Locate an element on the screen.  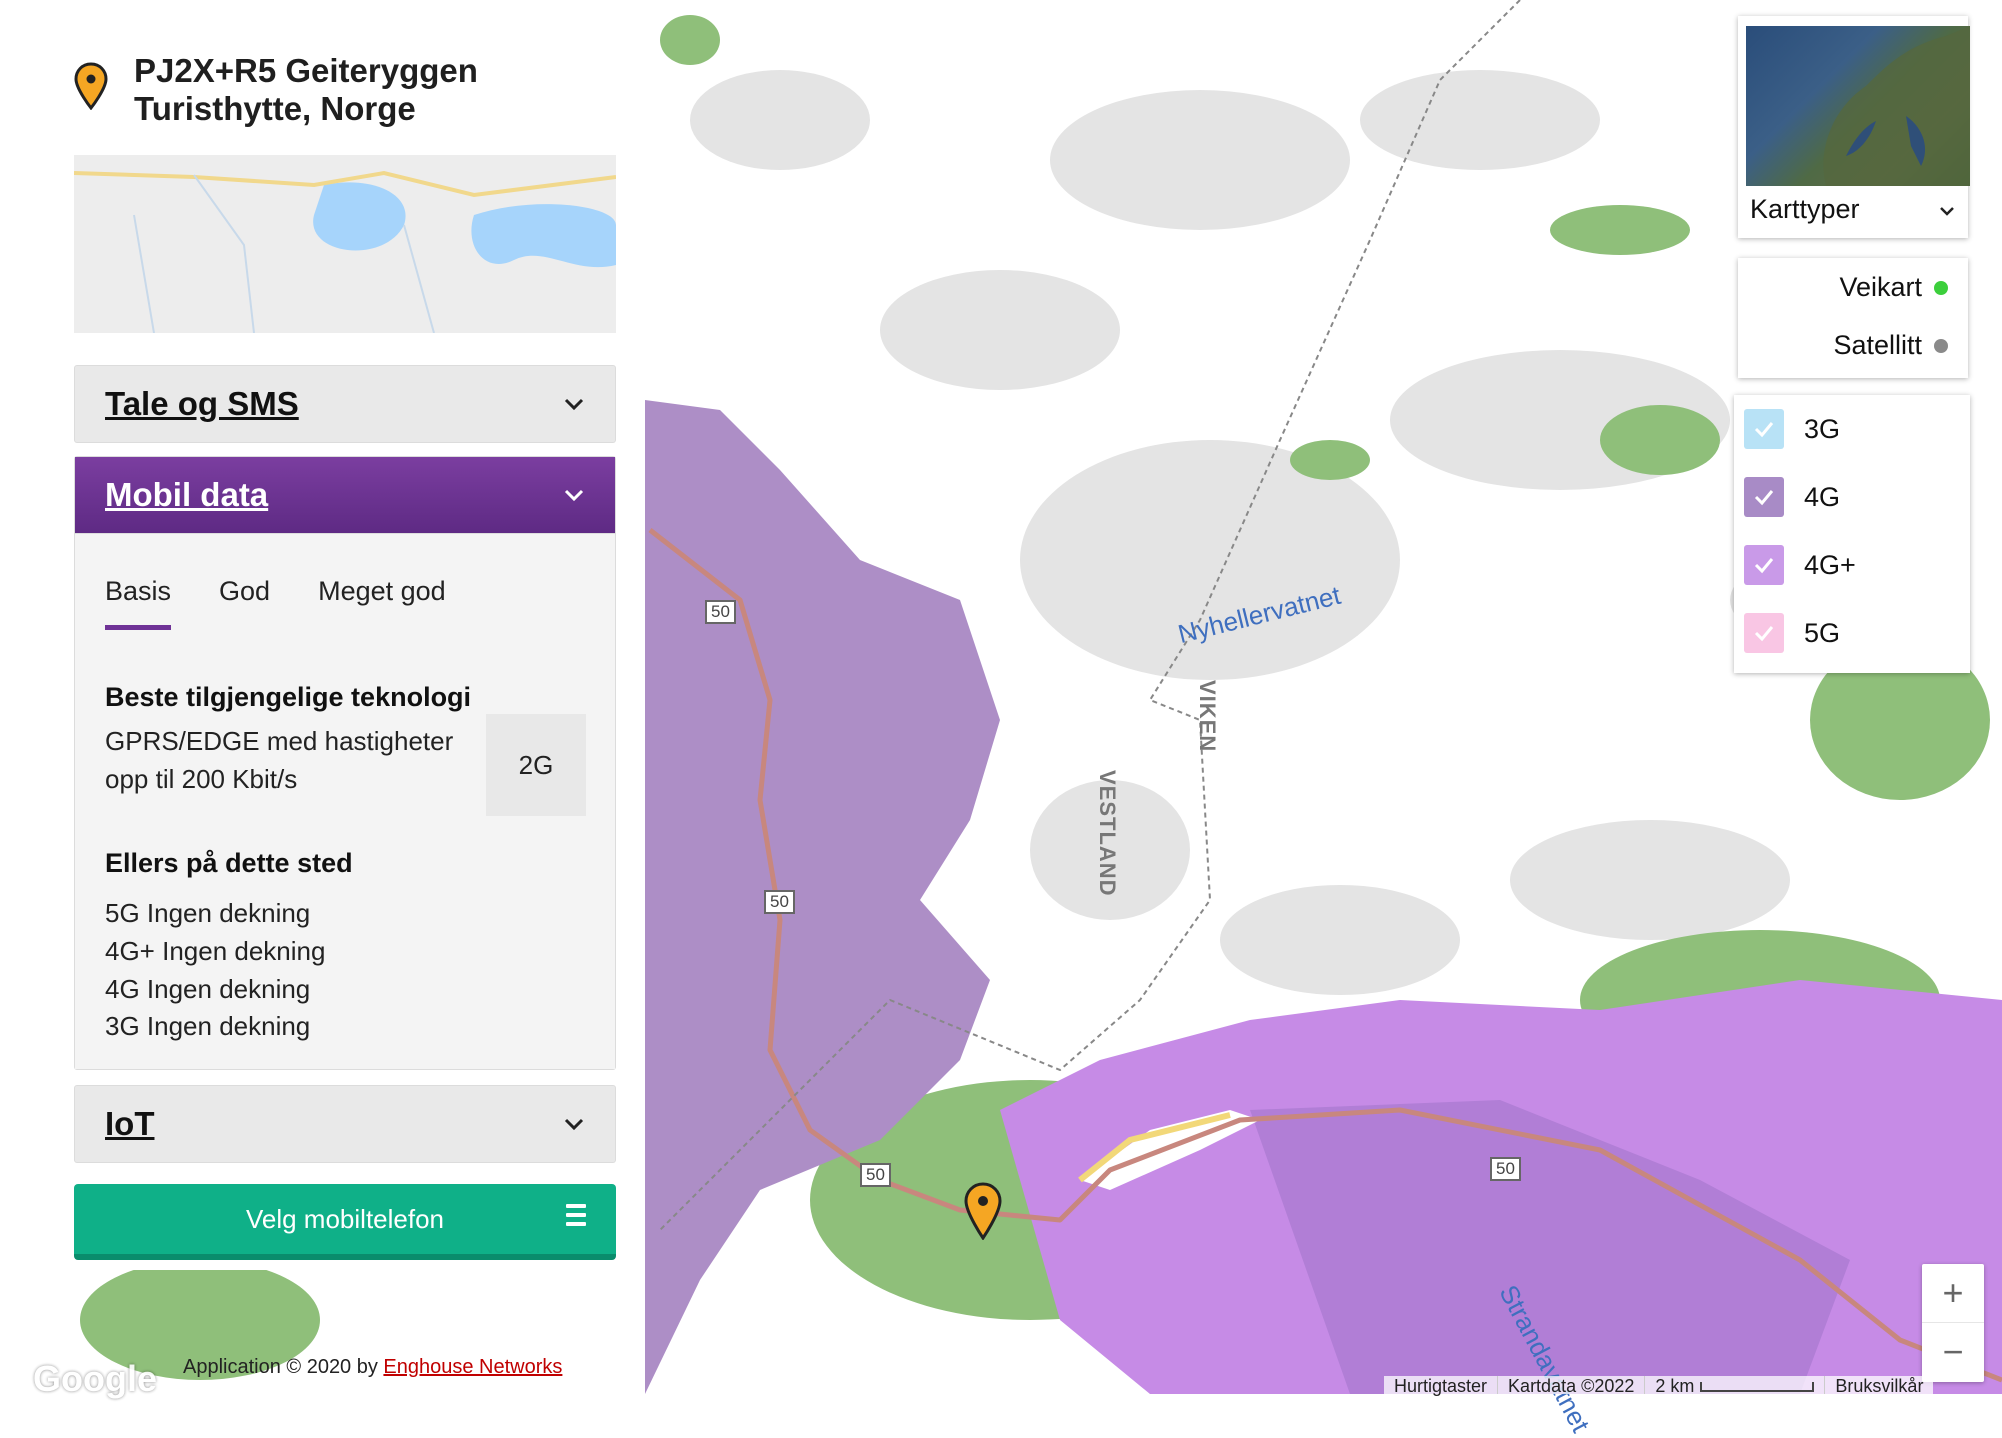
map-types-menu: Veikart Satellitt is located at coordinates (1853, 318).